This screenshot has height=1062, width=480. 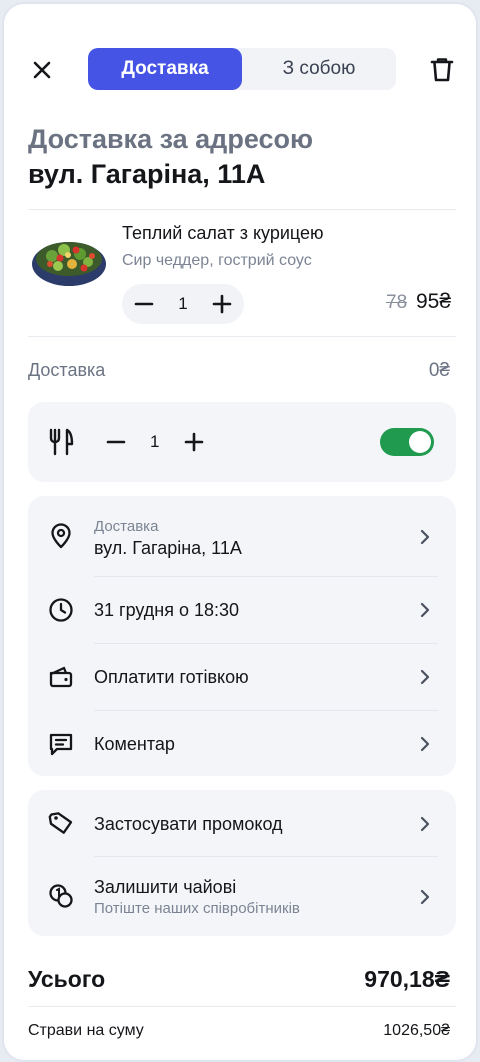 What do you see at coordinates (134, 744) in the screenshot?
I see `comment-label: Коментар` at bounding box center [134, 744].